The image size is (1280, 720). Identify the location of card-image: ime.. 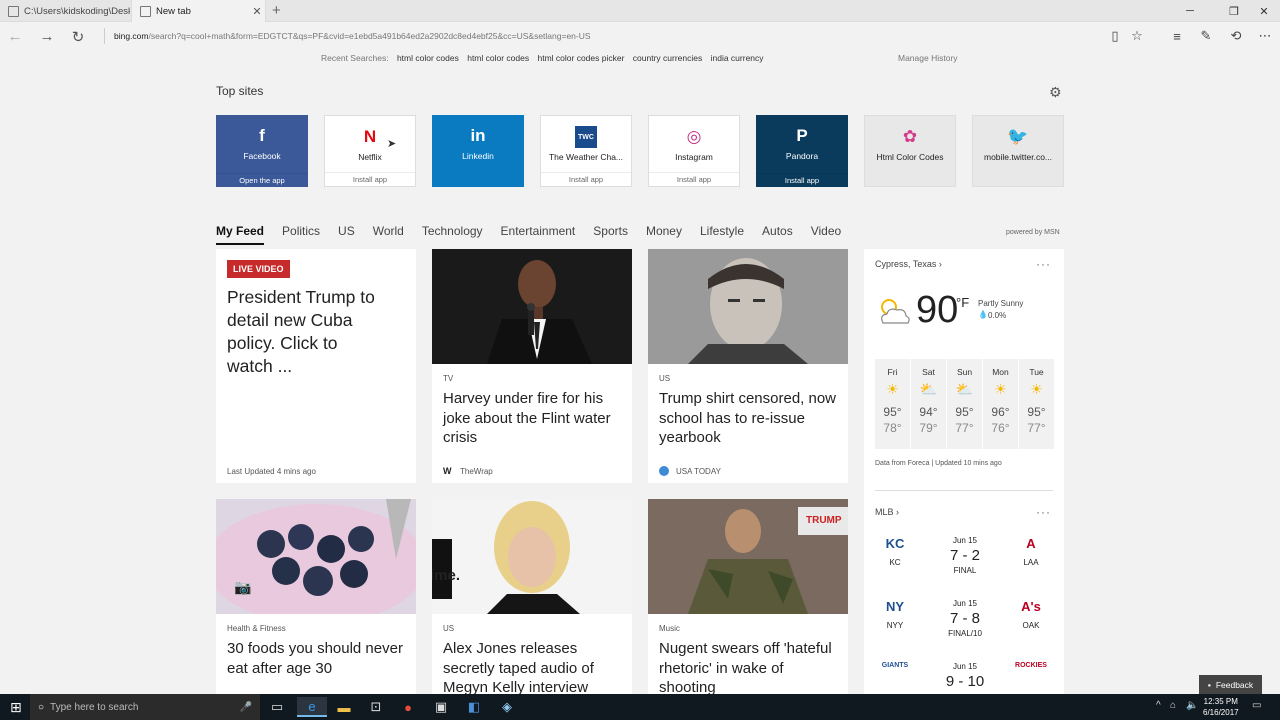
(532, 556).